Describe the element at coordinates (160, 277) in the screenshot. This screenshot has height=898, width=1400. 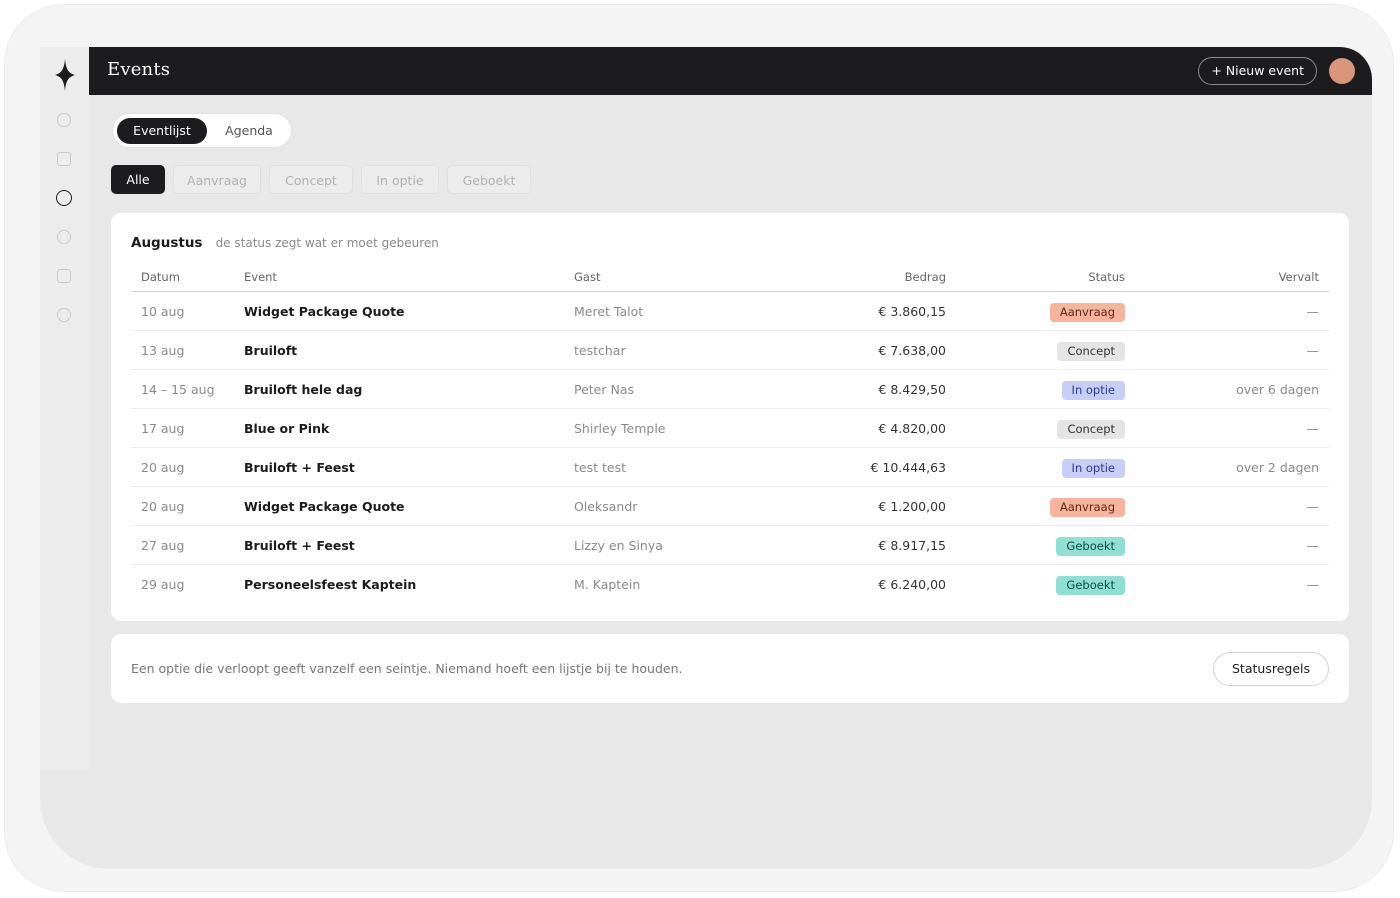
I see `column-header-datum: Datum` at that location.